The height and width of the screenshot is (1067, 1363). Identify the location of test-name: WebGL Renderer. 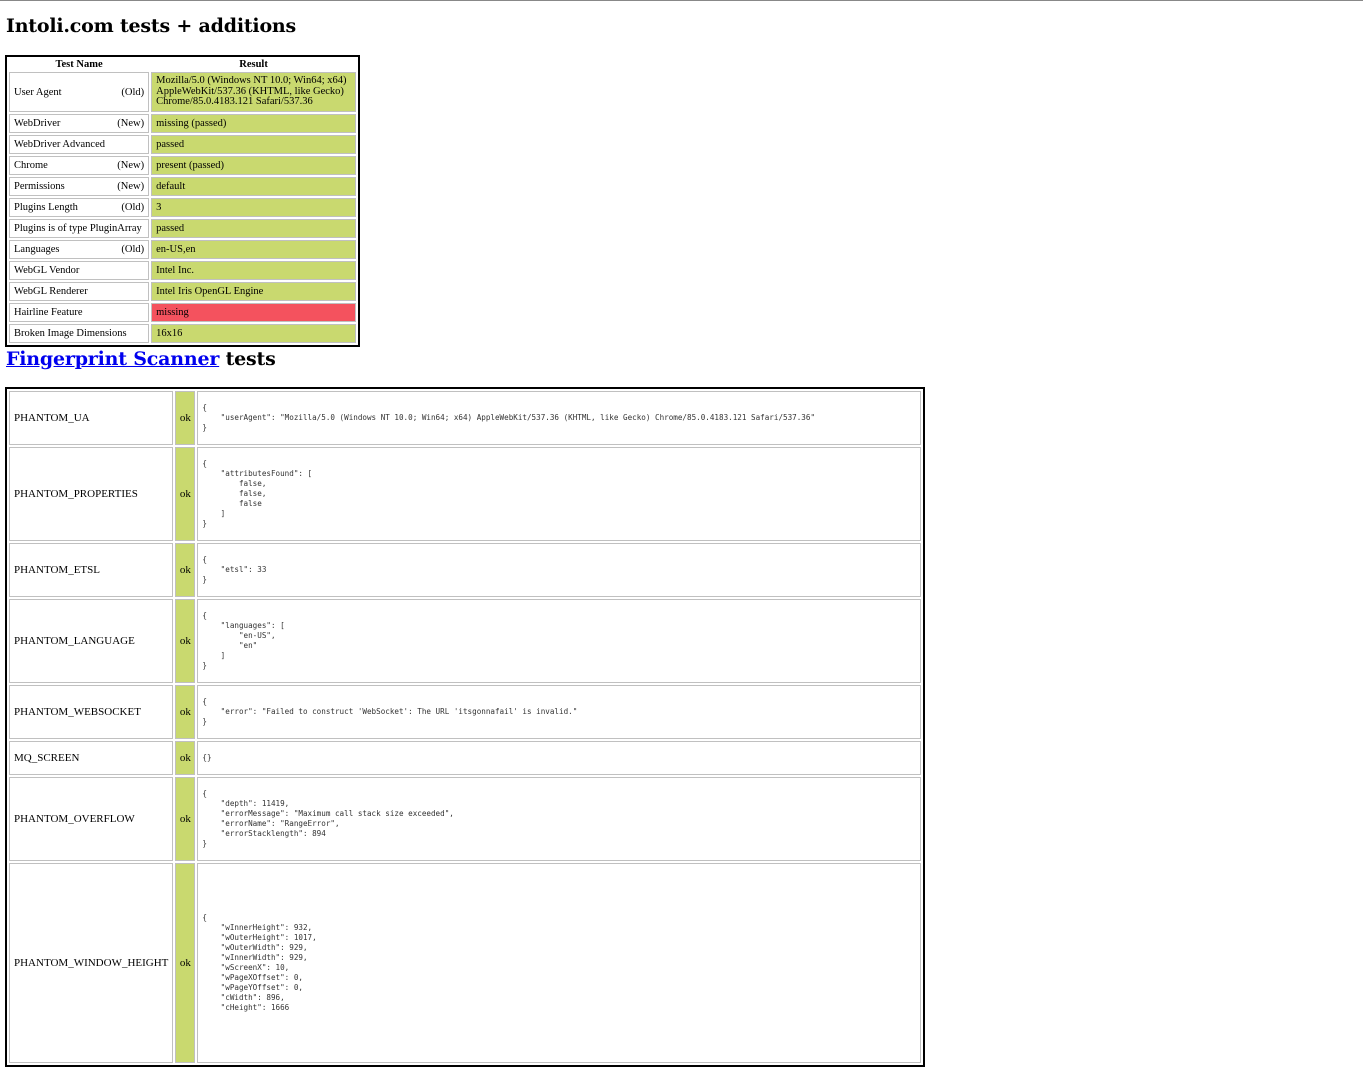
(51, 291).